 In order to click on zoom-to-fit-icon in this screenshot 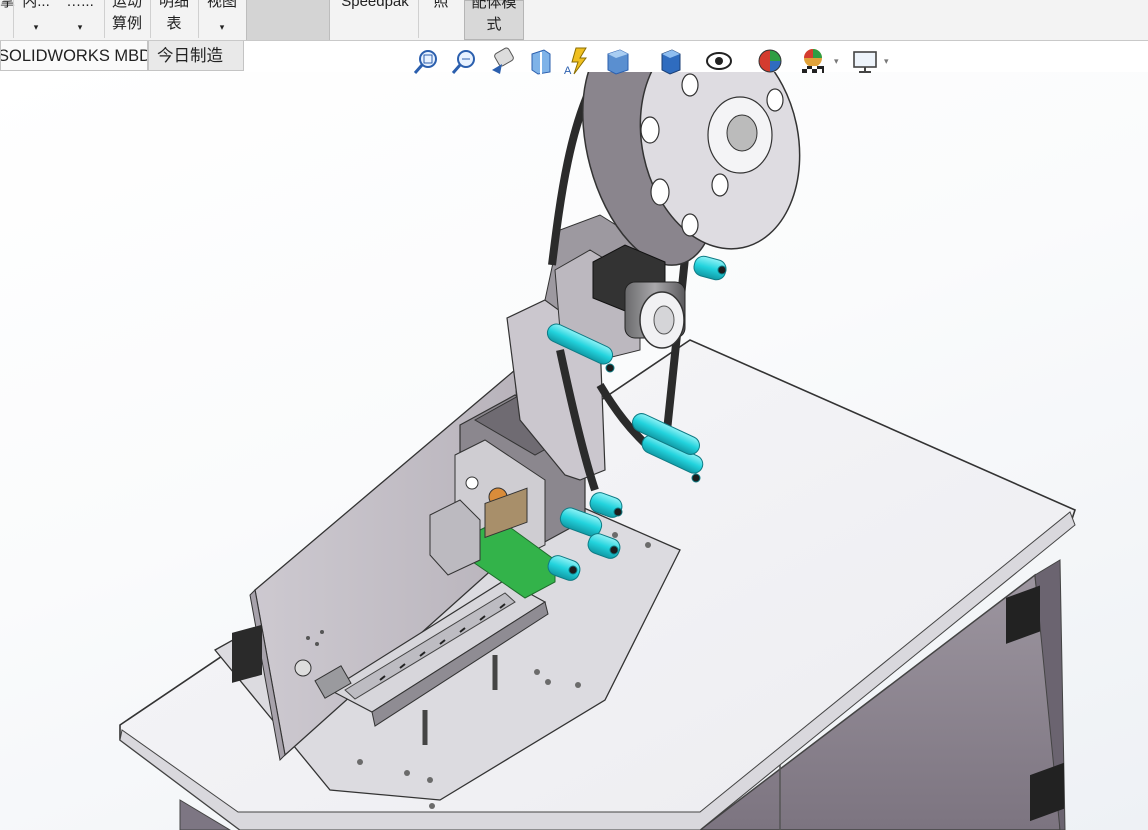, I will do `click(427, 61)`.